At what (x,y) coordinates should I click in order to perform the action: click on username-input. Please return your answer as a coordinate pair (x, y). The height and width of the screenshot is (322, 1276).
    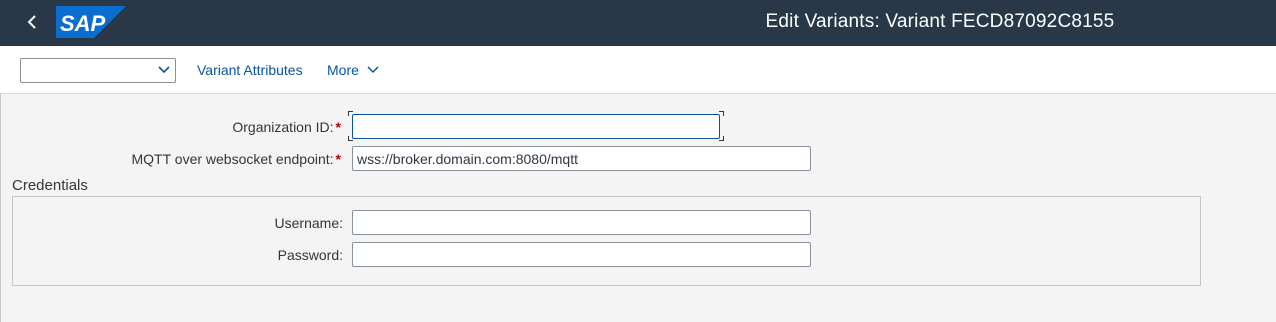
    Looking at the image, I should click on (581, 222).